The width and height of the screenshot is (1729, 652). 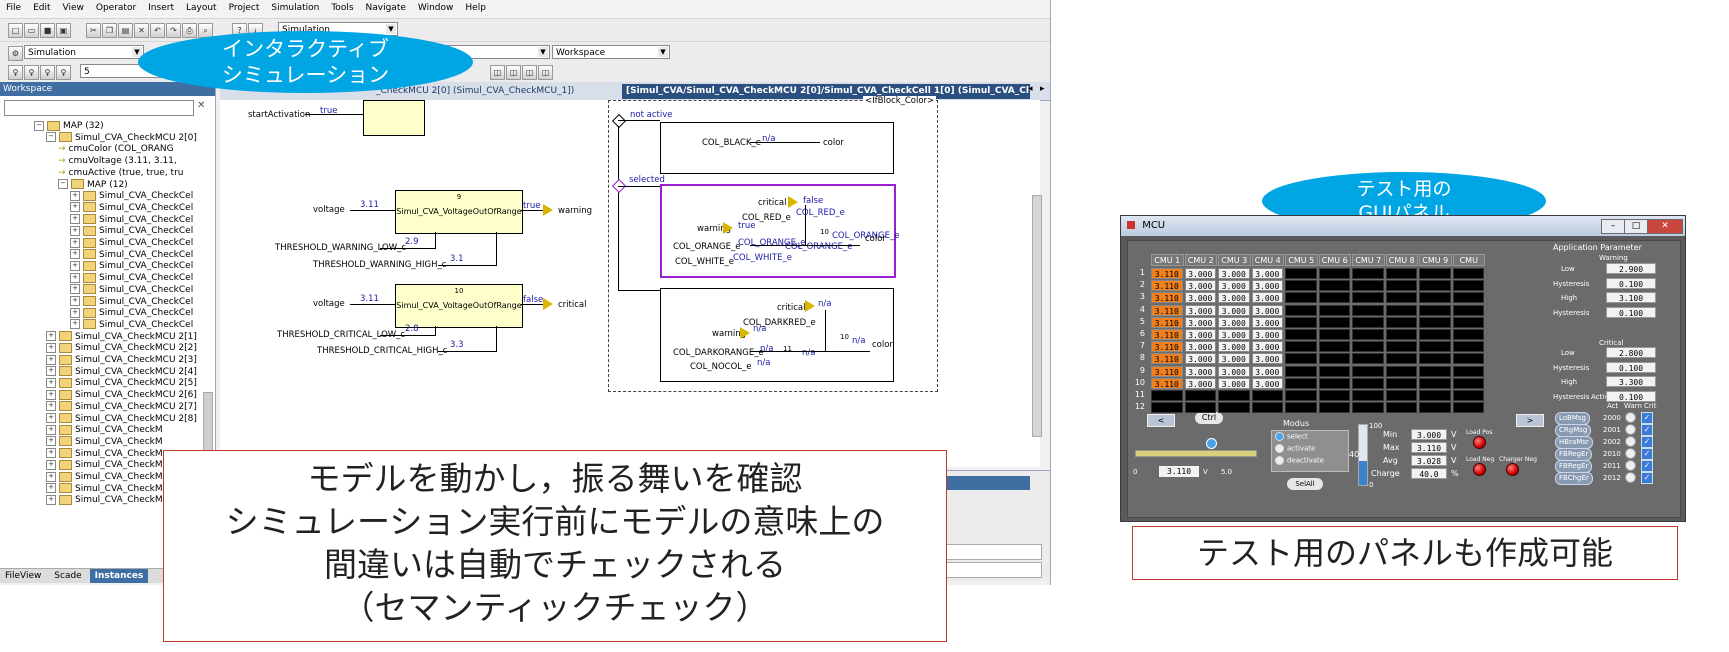 I want to click on minimize-button: –, so click(x=1613, y=226).